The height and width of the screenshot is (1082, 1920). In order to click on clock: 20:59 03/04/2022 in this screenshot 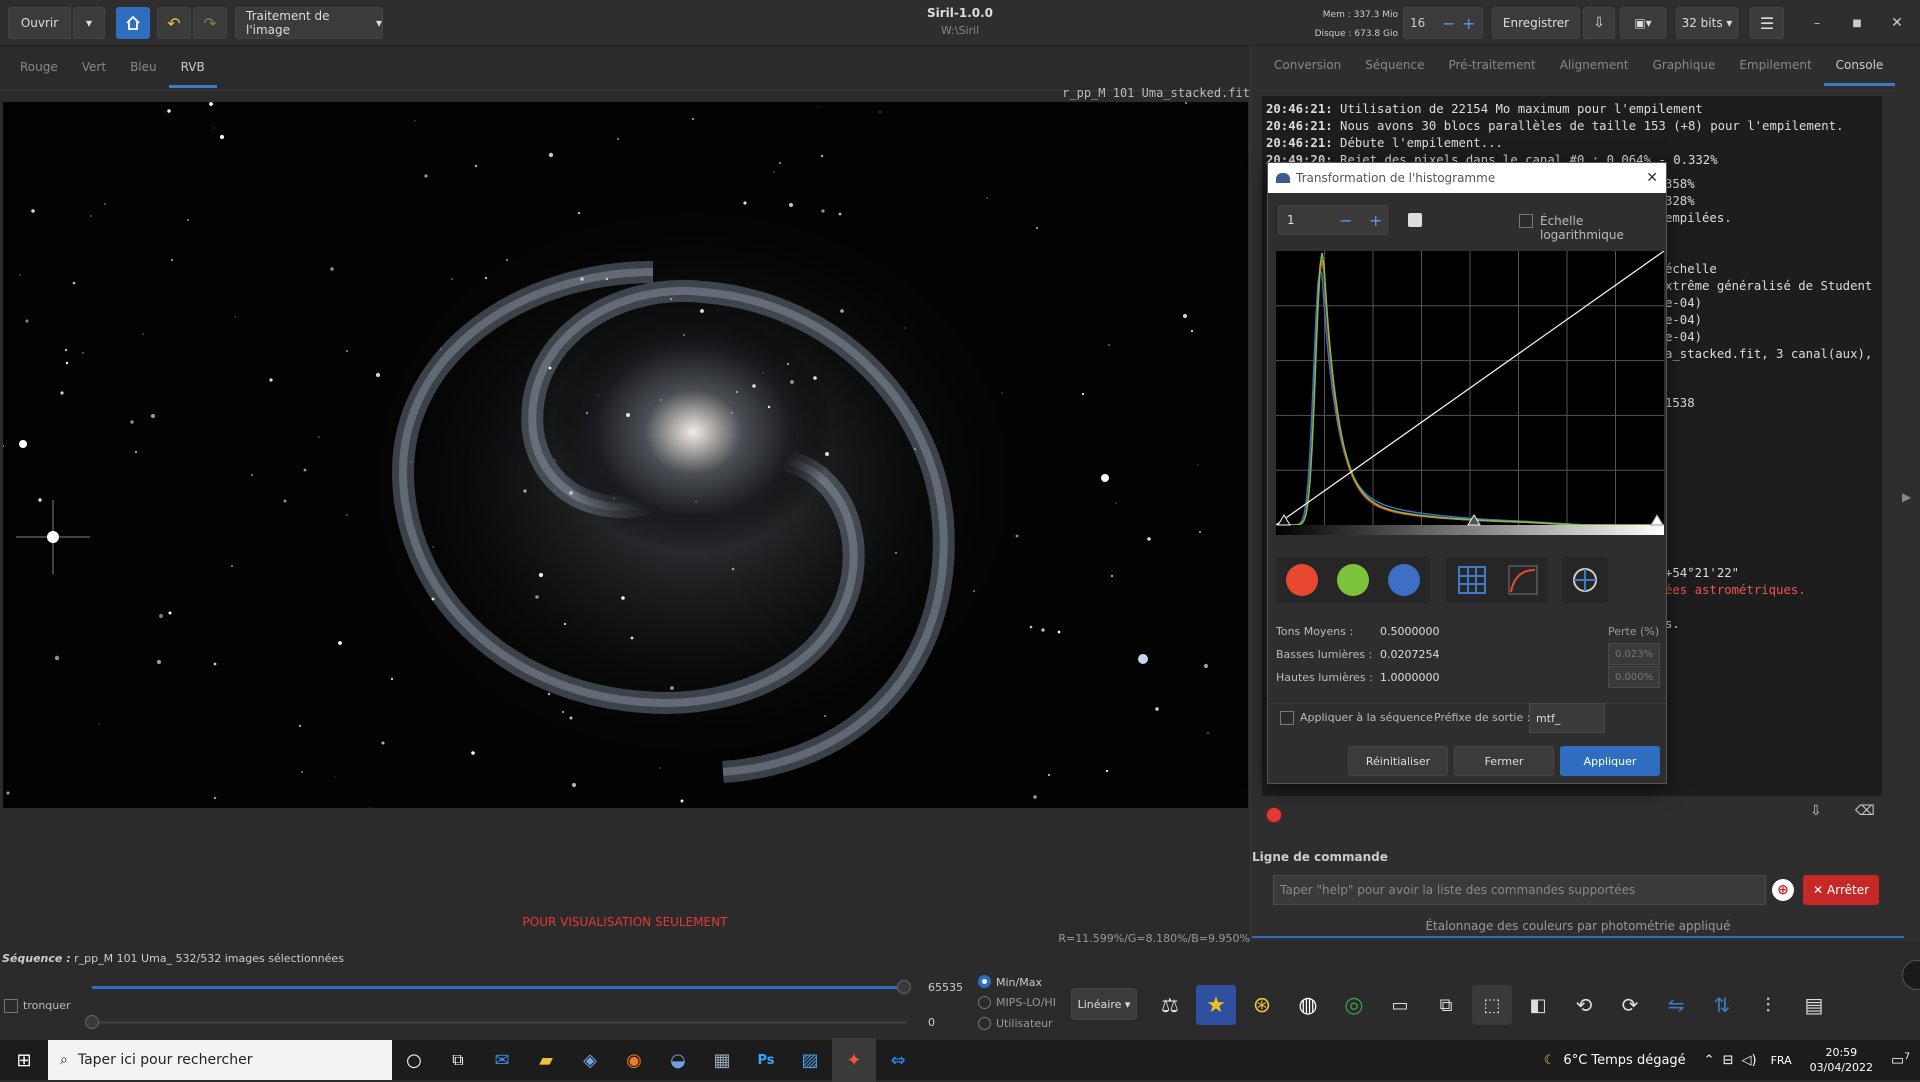, I will do `click(1841, 1060)`.